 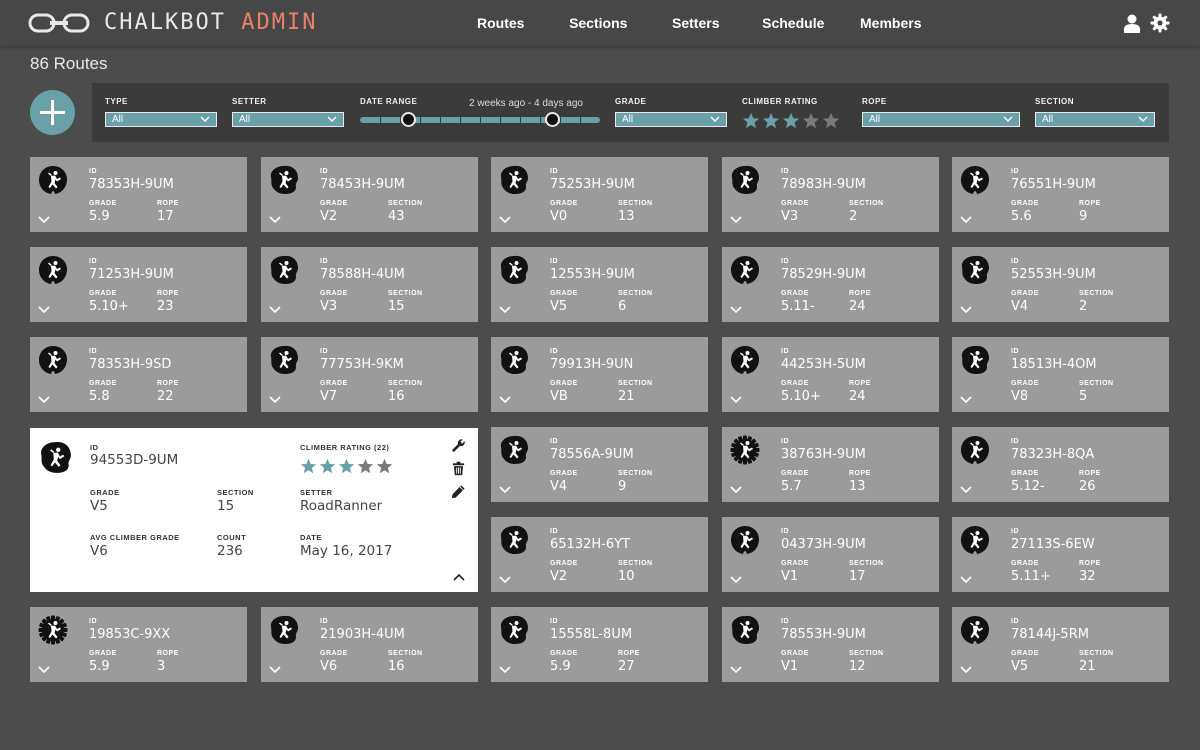 What do you see at coordinates (590, 544) in the screenshot?
I see `route-id-value: 65132H-6YT` at bounding box center [590, 544].